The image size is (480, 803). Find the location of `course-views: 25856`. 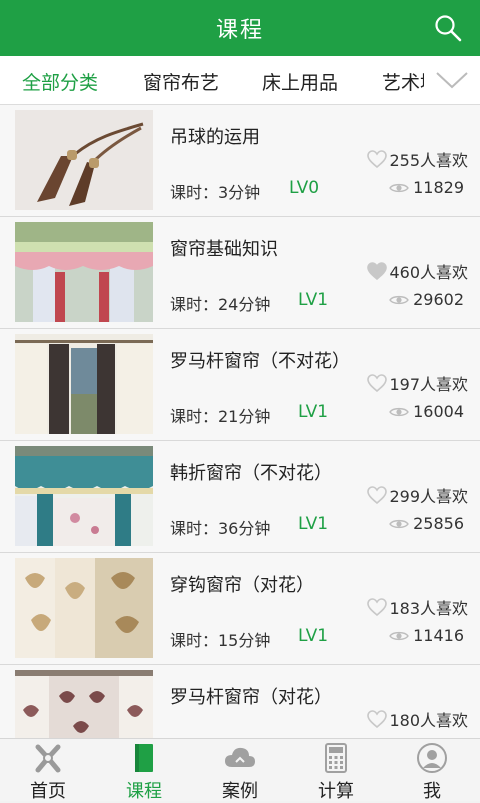

course-views: 25856 is located at coordinates (426, 523).